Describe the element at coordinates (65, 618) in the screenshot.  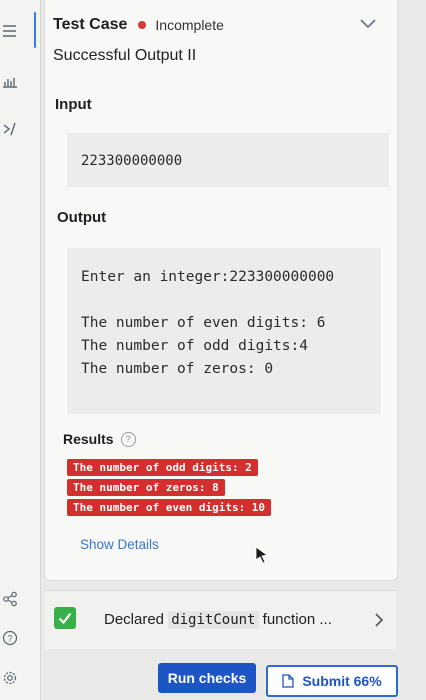
I see `checkmark-icon` at that location.